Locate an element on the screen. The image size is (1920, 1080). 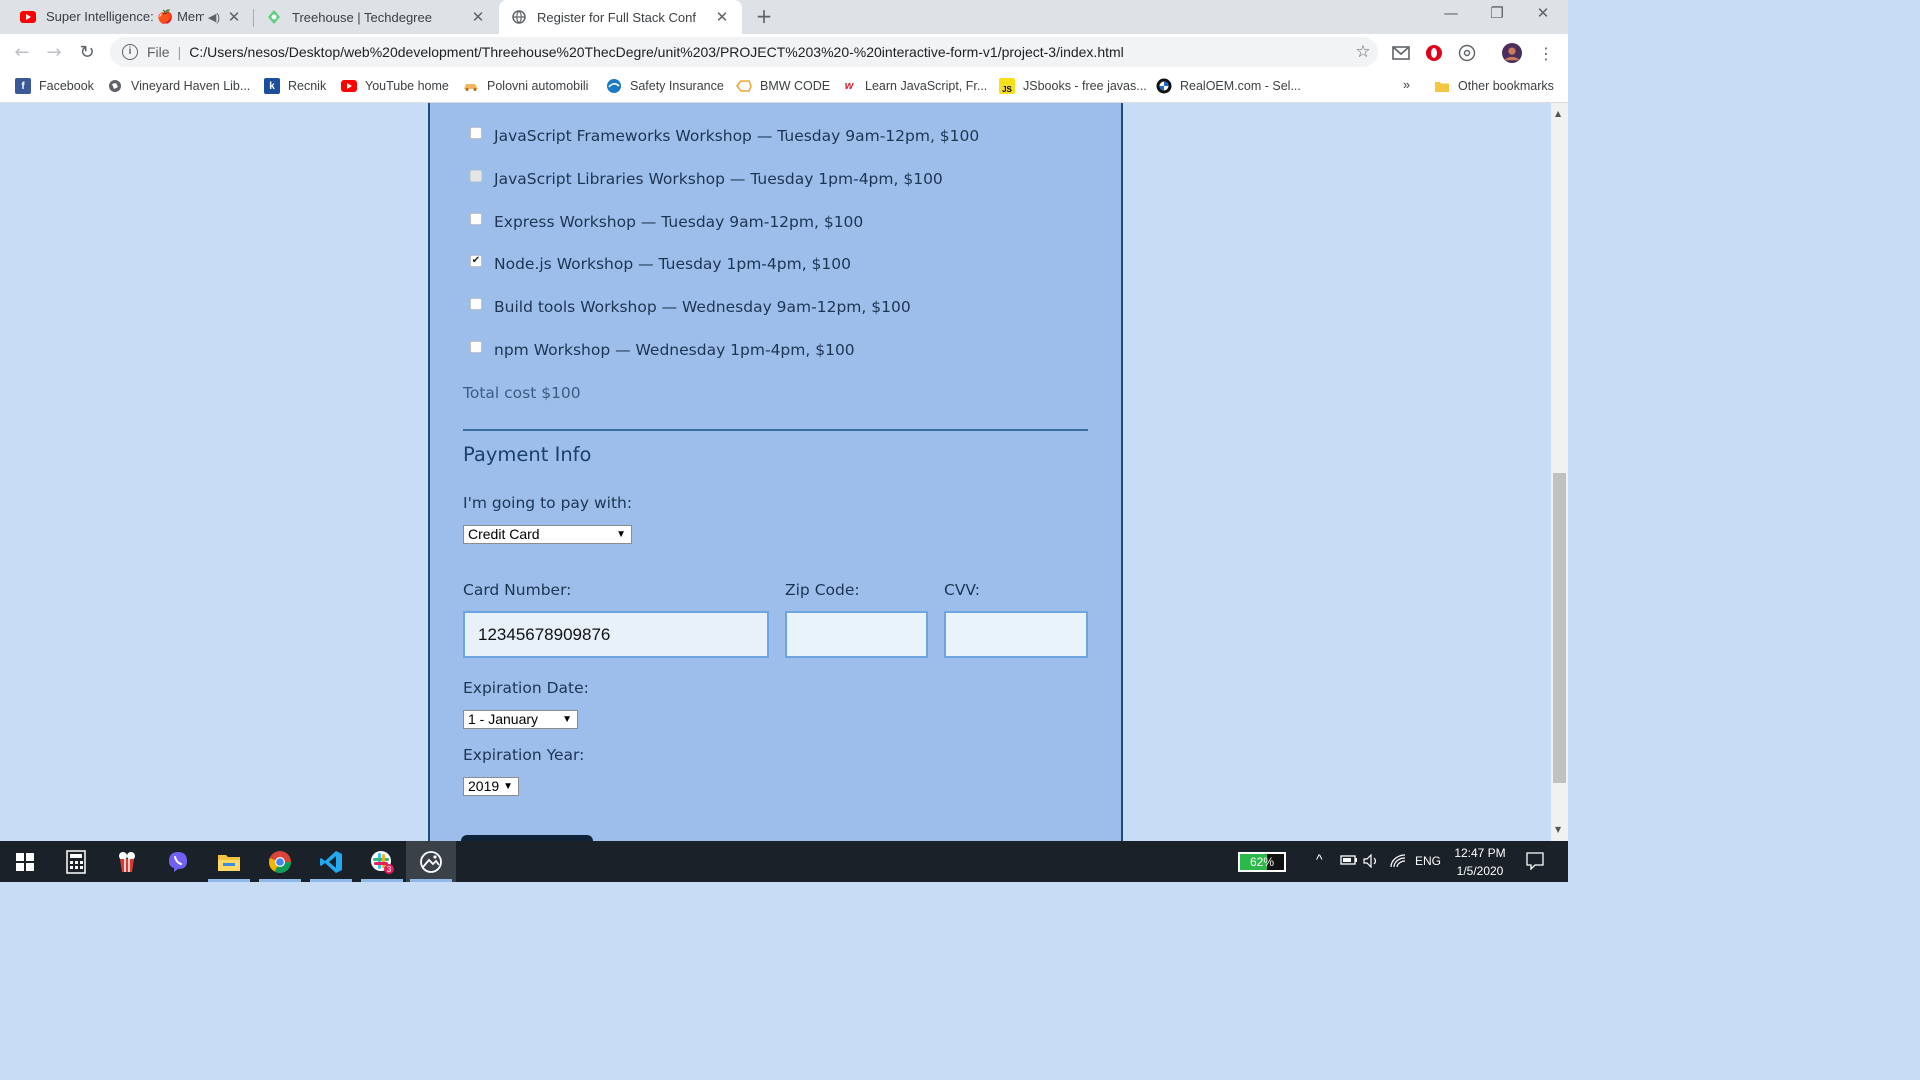
battery-percent: 62% is located at coordinates (1262, 862).